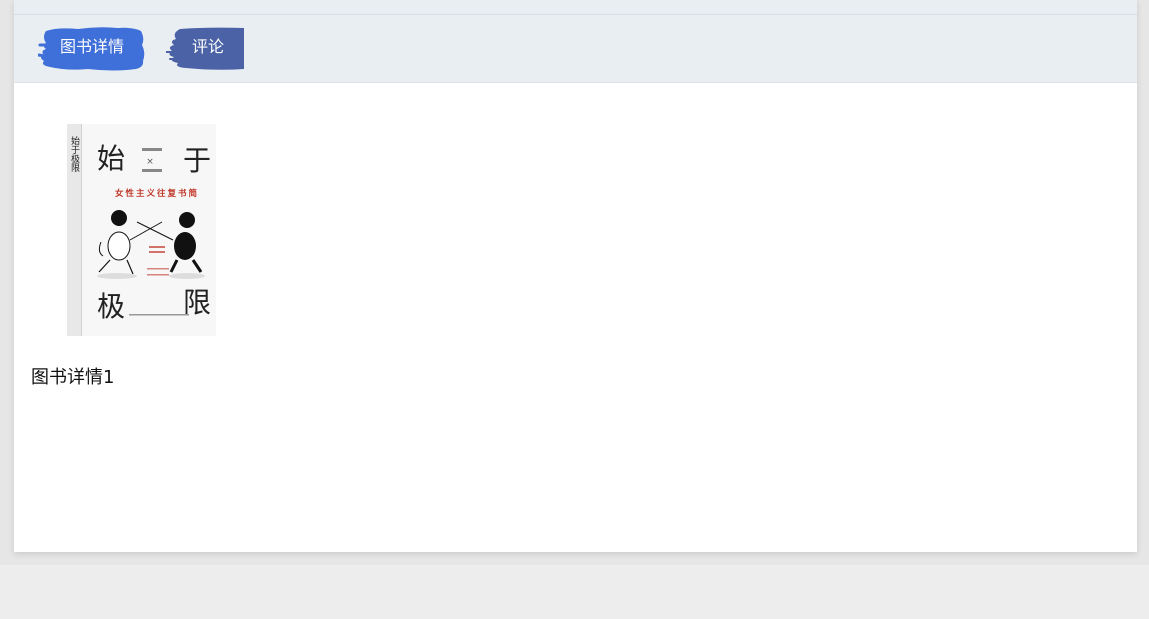 This screenshot has width=1149, height=619. I want to click on tab-comments-label: 评论, so click(207, 46).